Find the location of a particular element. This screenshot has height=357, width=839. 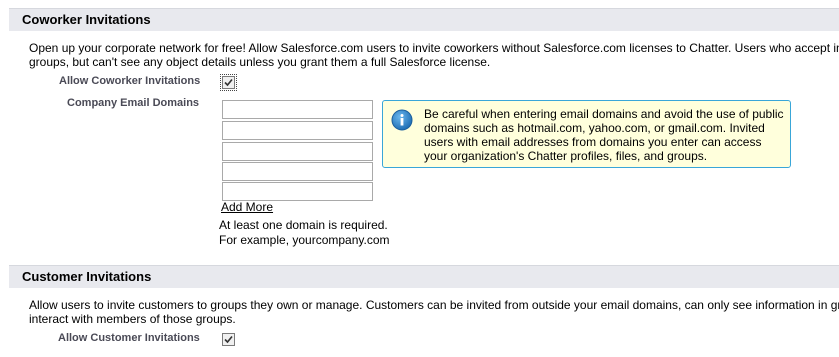

customer-section-header: Customer Invitations is located at coordinates (424, 276).